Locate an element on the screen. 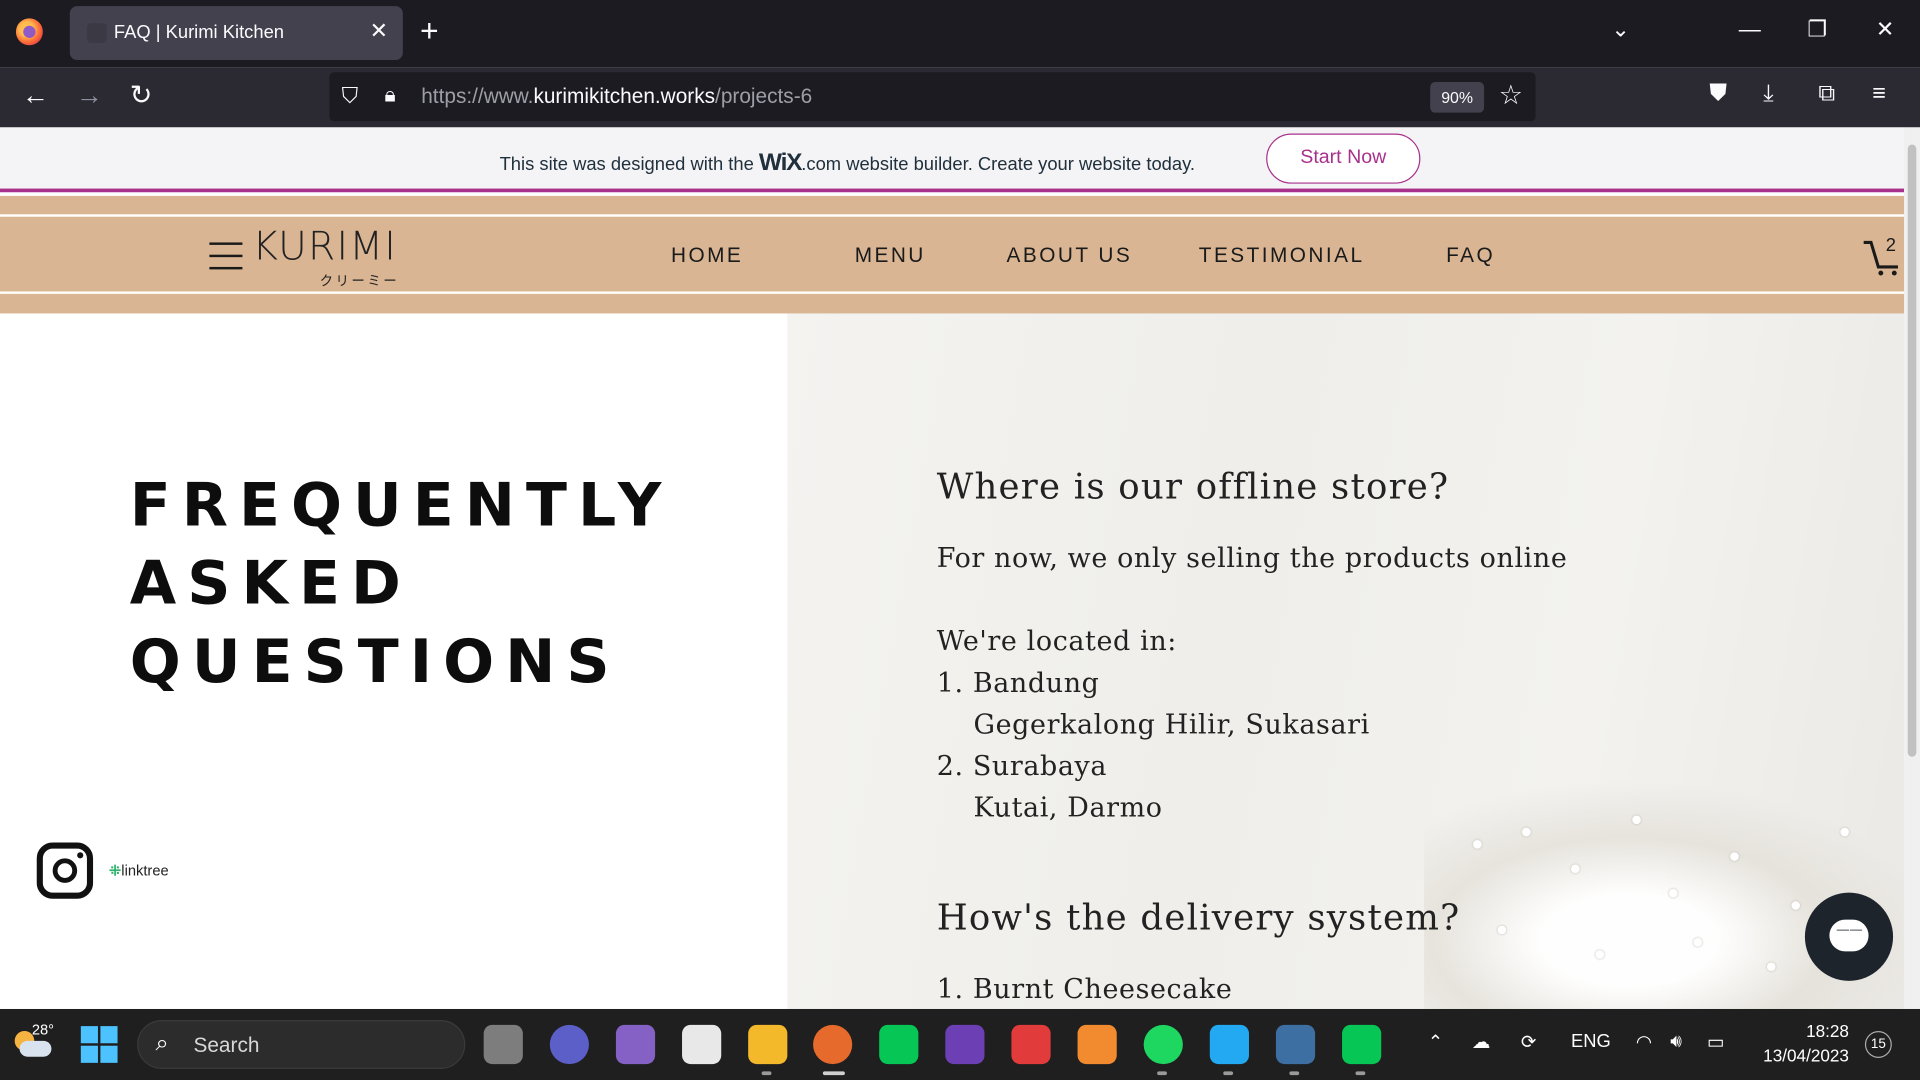 The width and height of the screenshot is (1920, 1080). firefox-logo-icon is located at coordinates (29, 32).